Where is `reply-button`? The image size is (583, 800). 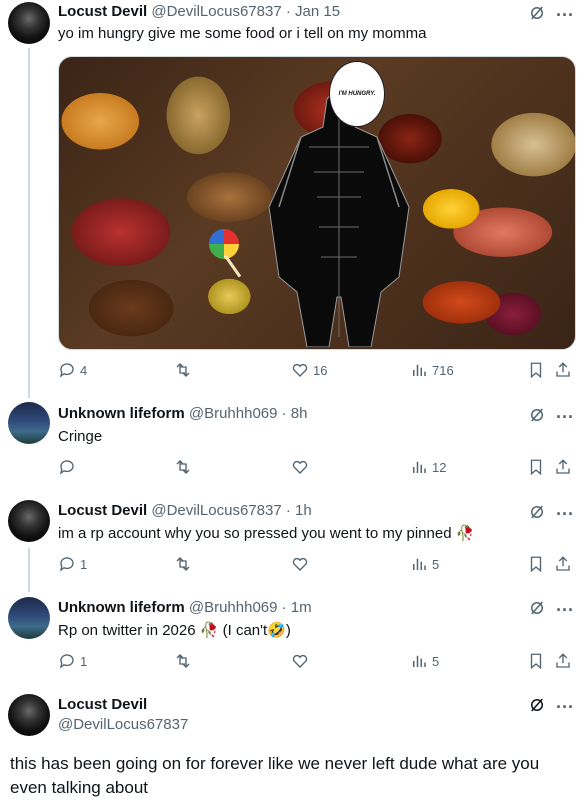
reply-button is located at coordinates (67, 467).